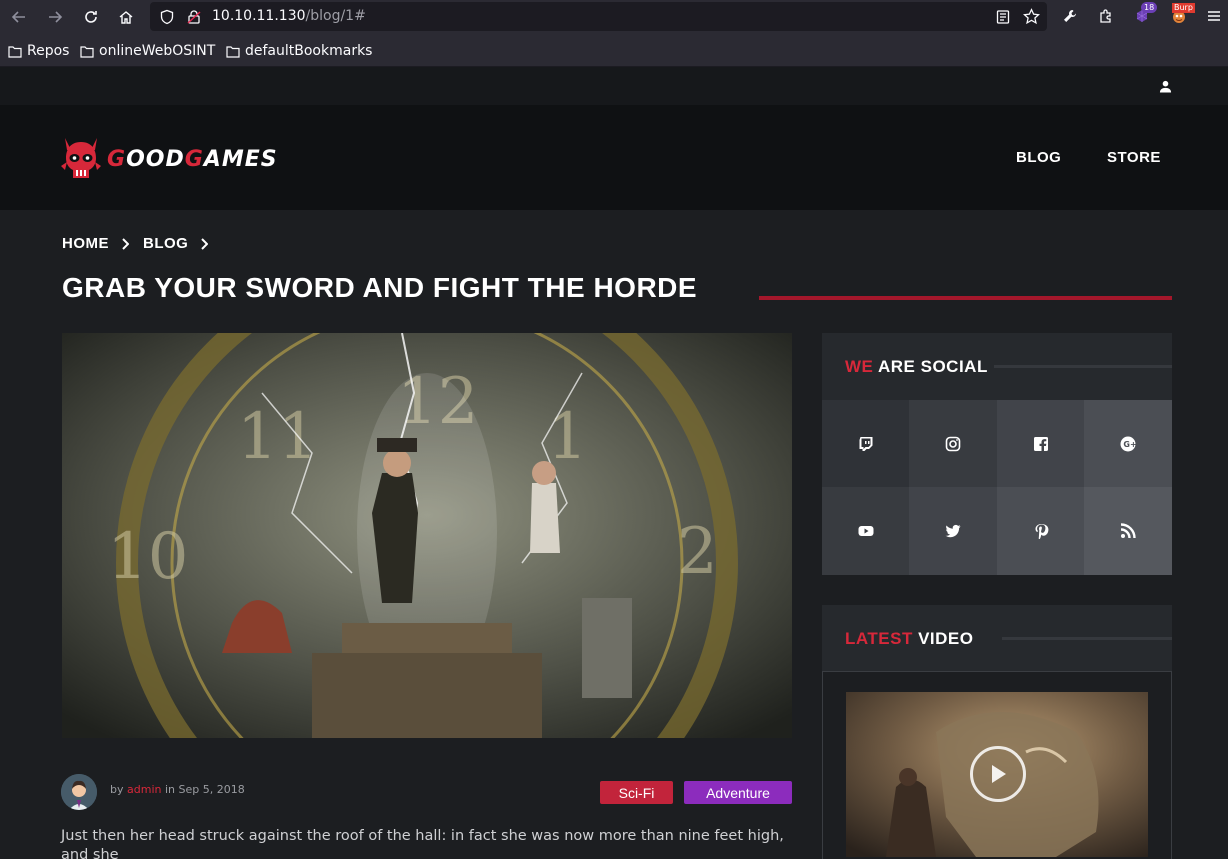 The width and height of the screenshot is (1228, 859). I want to click on play-button, so click(998, 774).